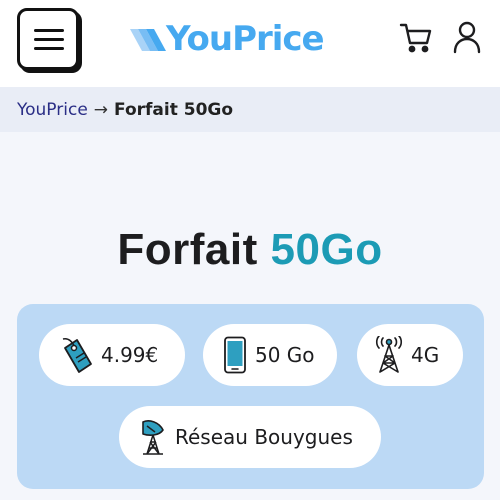 Image resolution: width=500 pixels, height=500 pixels. Describe the element at coordinates (245, 39) in the screenshot. I see `logo-text: YouPrice` at that location.